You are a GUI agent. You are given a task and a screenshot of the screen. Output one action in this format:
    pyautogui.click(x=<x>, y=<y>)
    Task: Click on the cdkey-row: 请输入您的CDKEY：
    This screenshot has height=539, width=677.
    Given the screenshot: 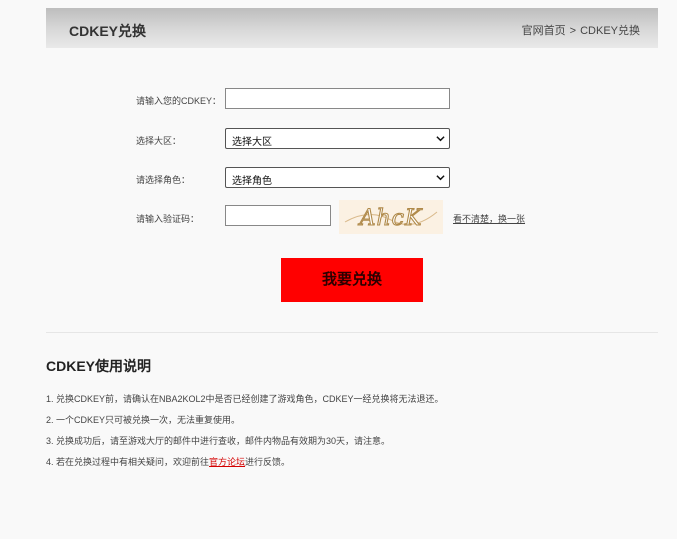 What is the action you would take?
    pyautogui.click(x=338, y=100)
    